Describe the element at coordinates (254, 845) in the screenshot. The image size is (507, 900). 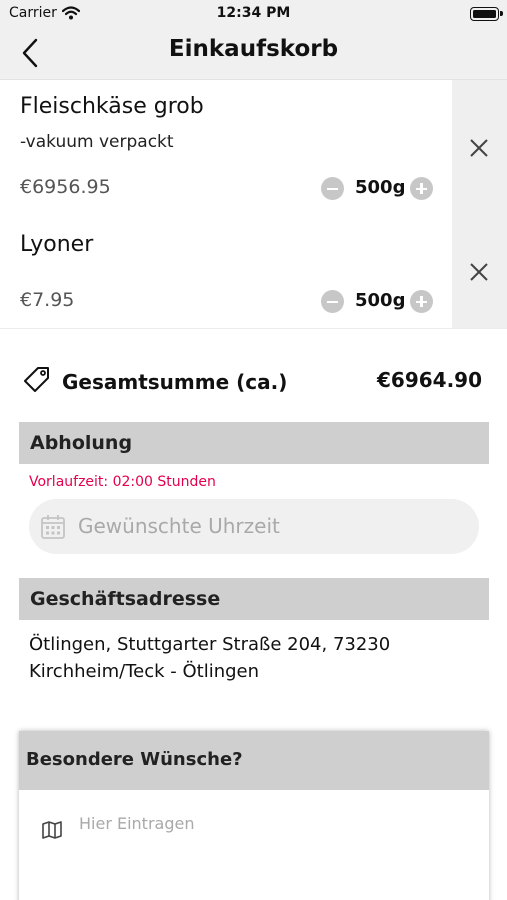
I see `special-requests-input: Hier Eintragen` at that location.